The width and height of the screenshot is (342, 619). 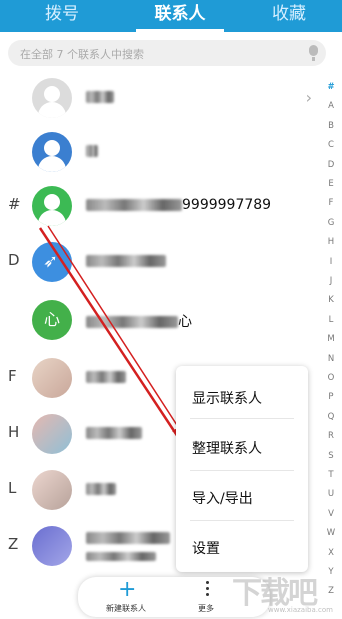 What do you see at coordinates (208, 590) in the screenshot?
I see `more-dots-icon` at bounding box center [208, 590].